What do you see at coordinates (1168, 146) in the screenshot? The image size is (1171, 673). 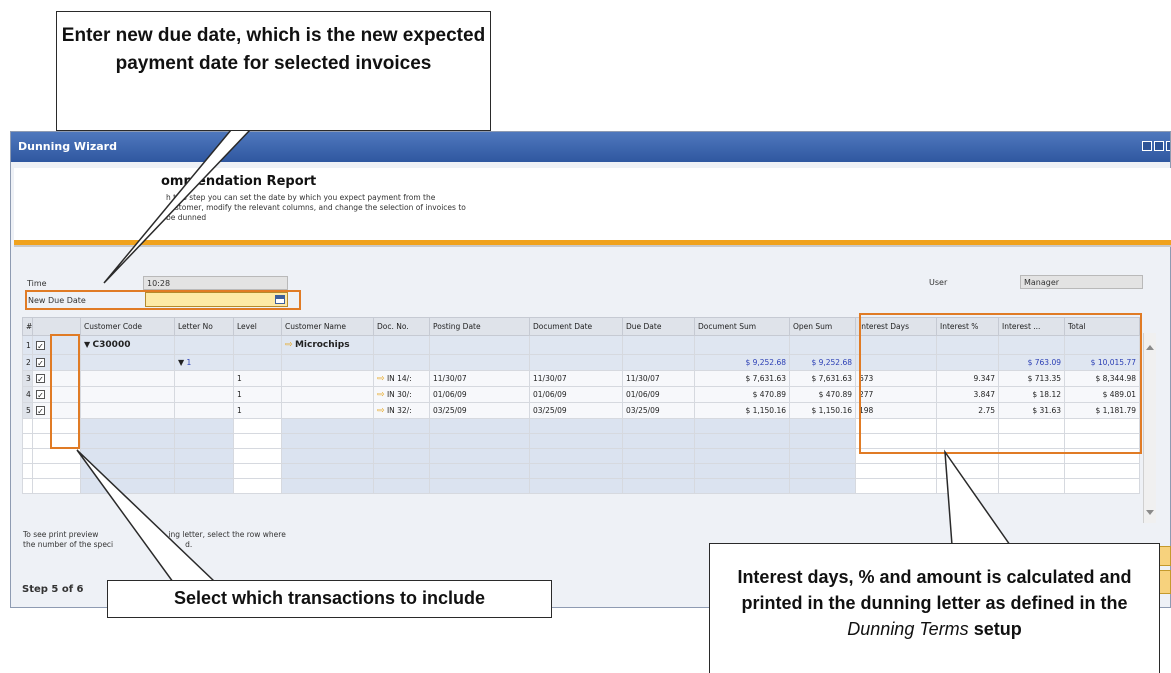 I see `close-icon` at bounding box center [1168, 146].